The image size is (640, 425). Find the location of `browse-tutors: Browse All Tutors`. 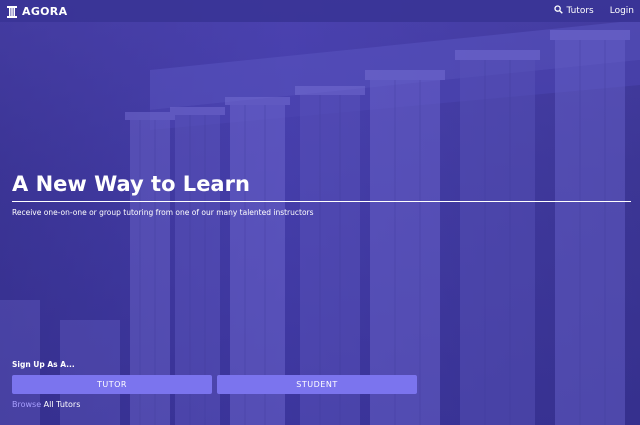

browse-tutors: Browse All Tutors is located at coordinates (222, 404).